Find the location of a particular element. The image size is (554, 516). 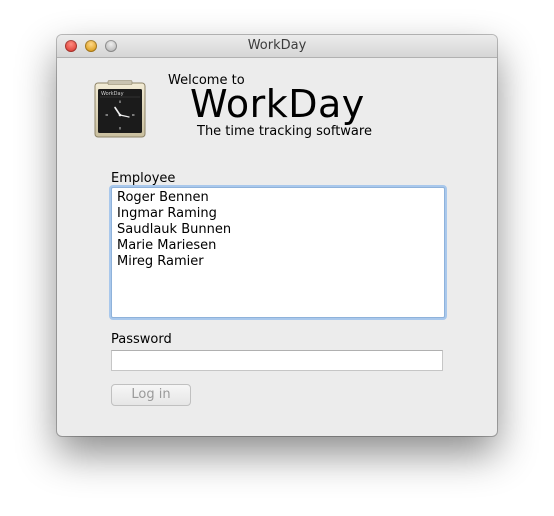

list-item: Marie Mariesen is located at coordinates (166, 246).